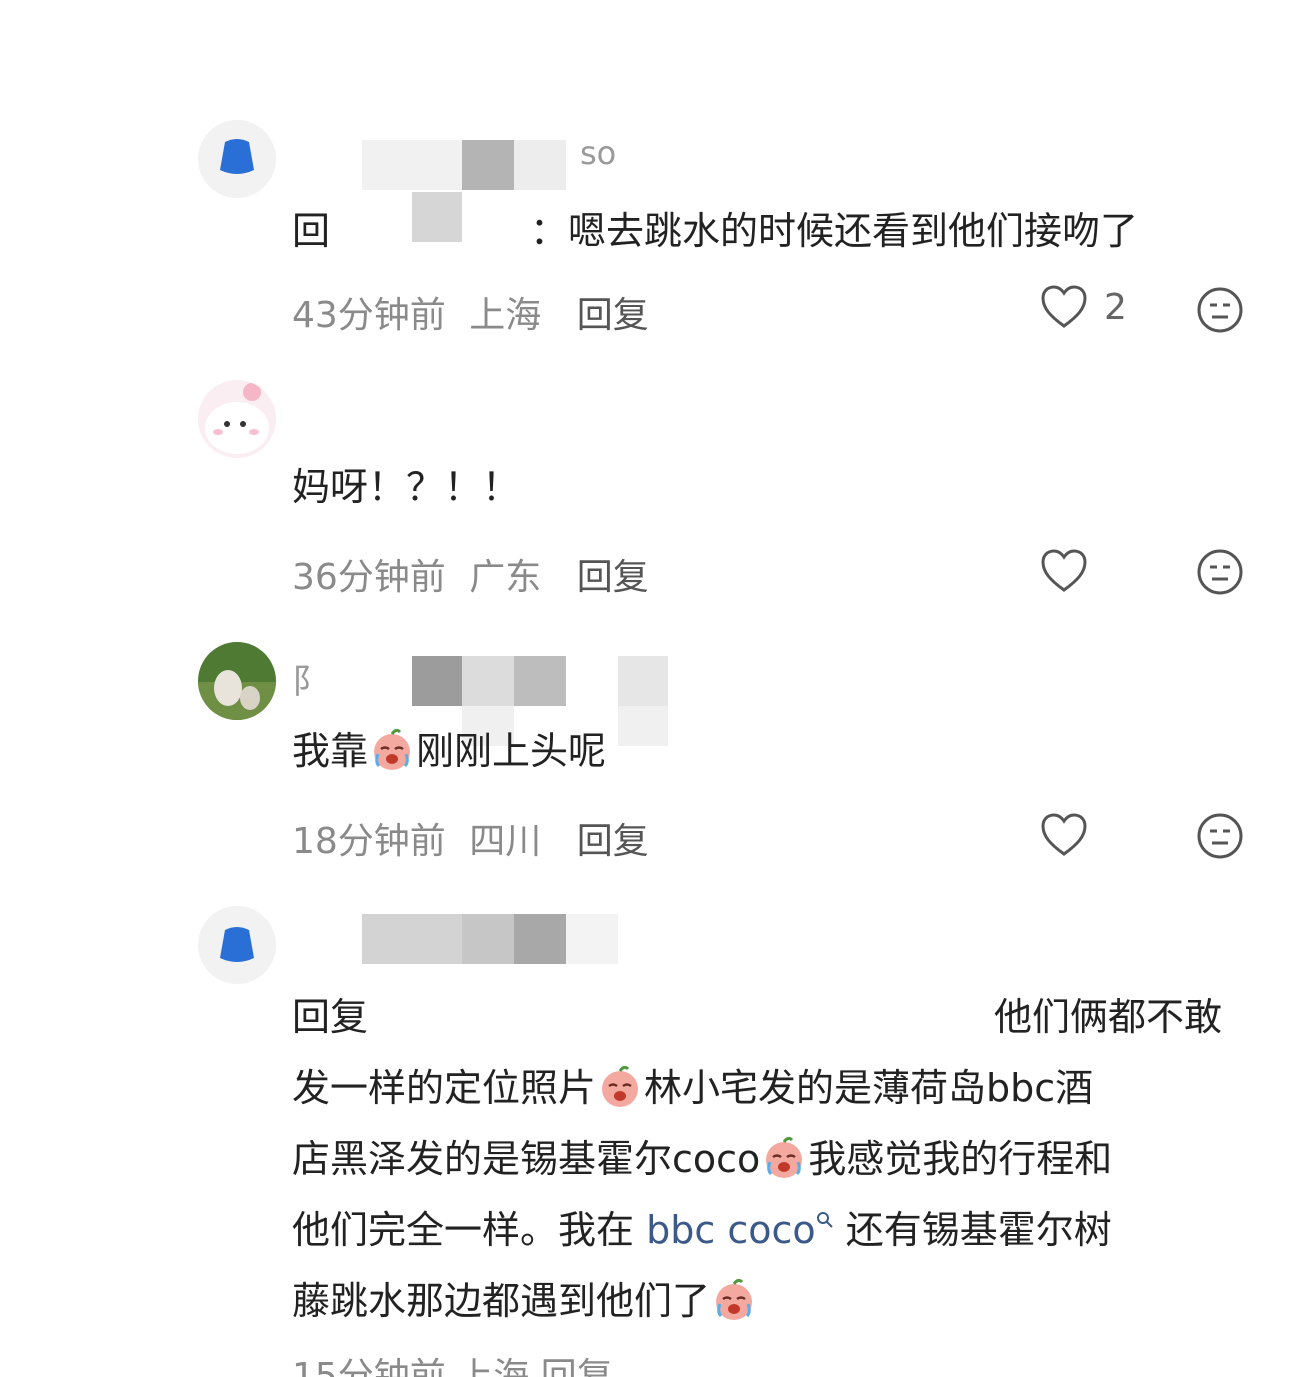 This screenshot has width=1316, height=1377. I want to click on like-button: 2, so click(1083, 307).